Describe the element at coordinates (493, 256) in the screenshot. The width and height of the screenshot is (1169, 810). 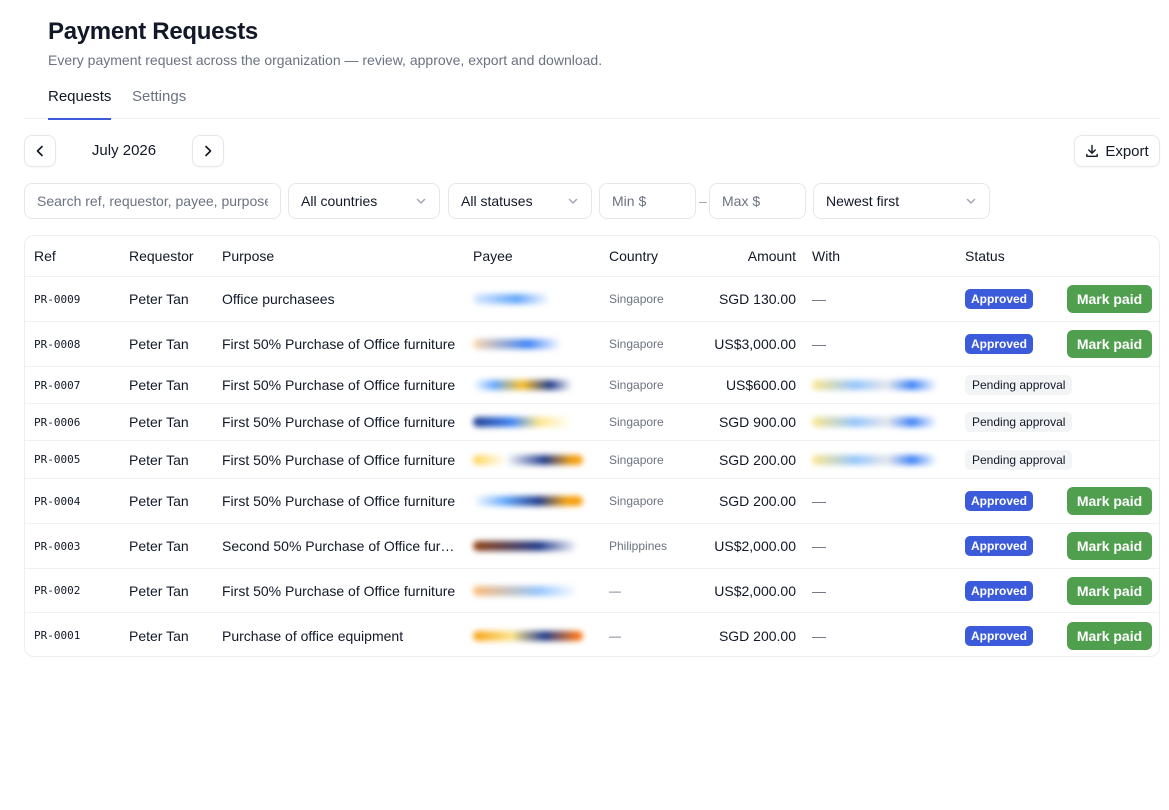
I see `column-header-payee: Payee` at that location.